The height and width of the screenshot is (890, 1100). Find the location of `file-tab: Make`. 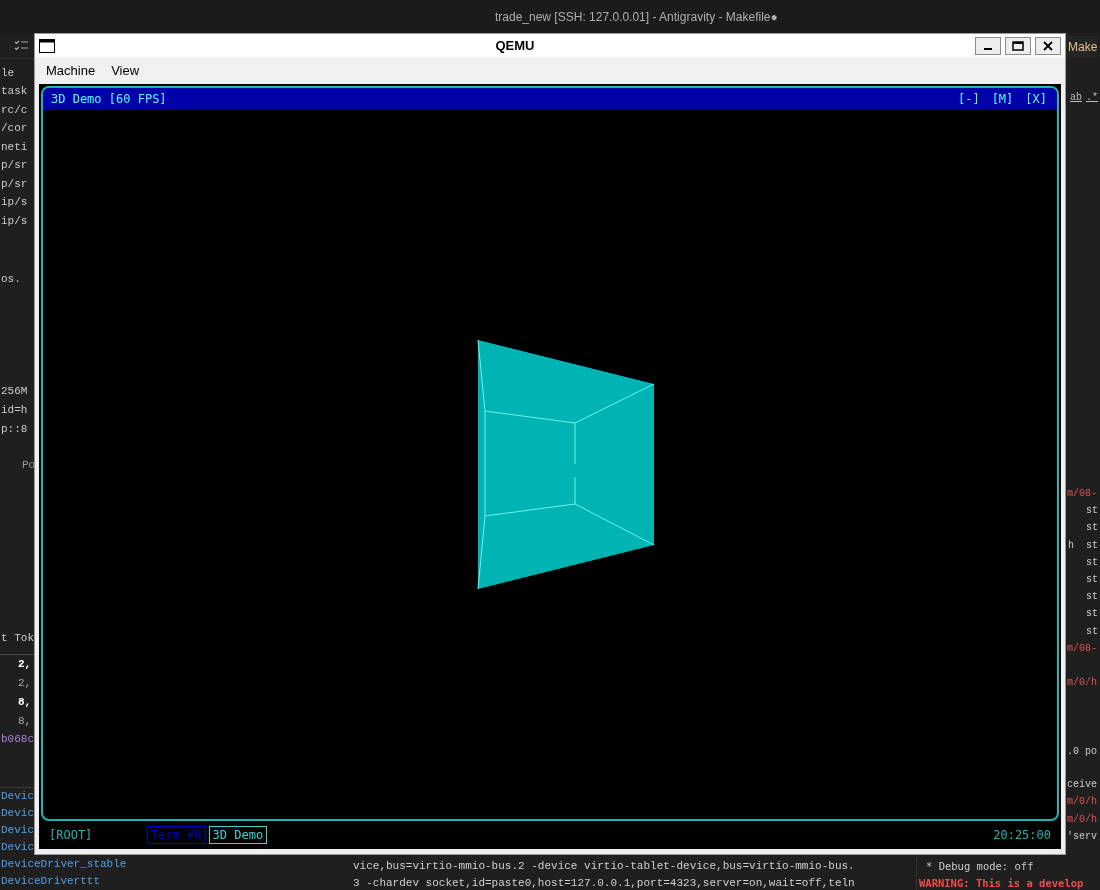

file-tab: Make is located at coordinates (1082, 46).